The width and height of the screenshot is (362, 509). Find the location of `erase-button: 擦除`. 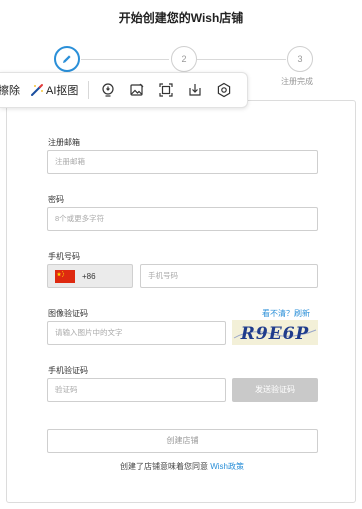

erase-button: 擦除 is located at coordinates (10, 90).